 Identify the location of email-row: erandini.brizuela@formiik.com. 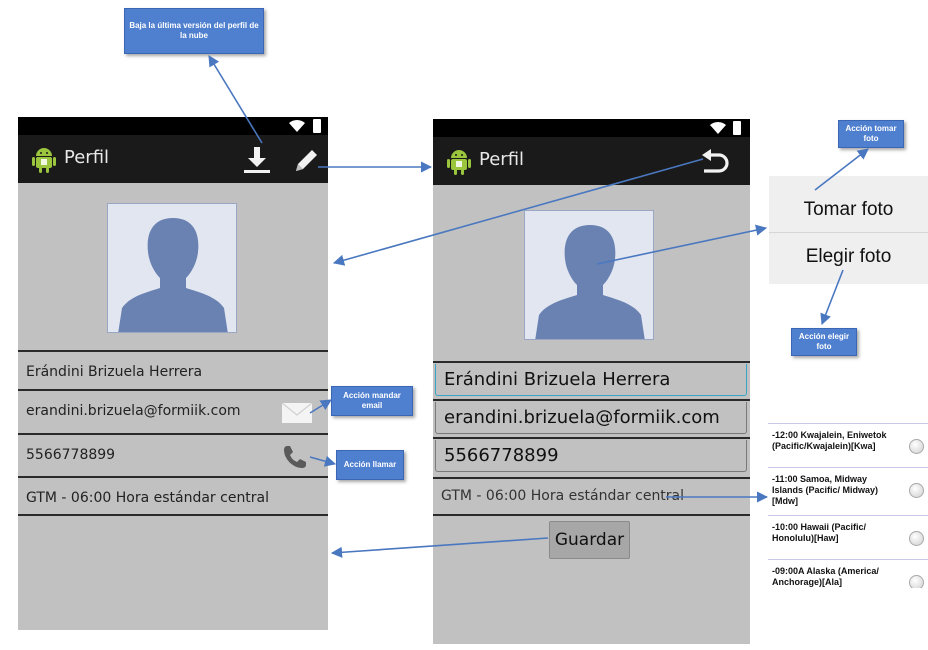
(173, 411).